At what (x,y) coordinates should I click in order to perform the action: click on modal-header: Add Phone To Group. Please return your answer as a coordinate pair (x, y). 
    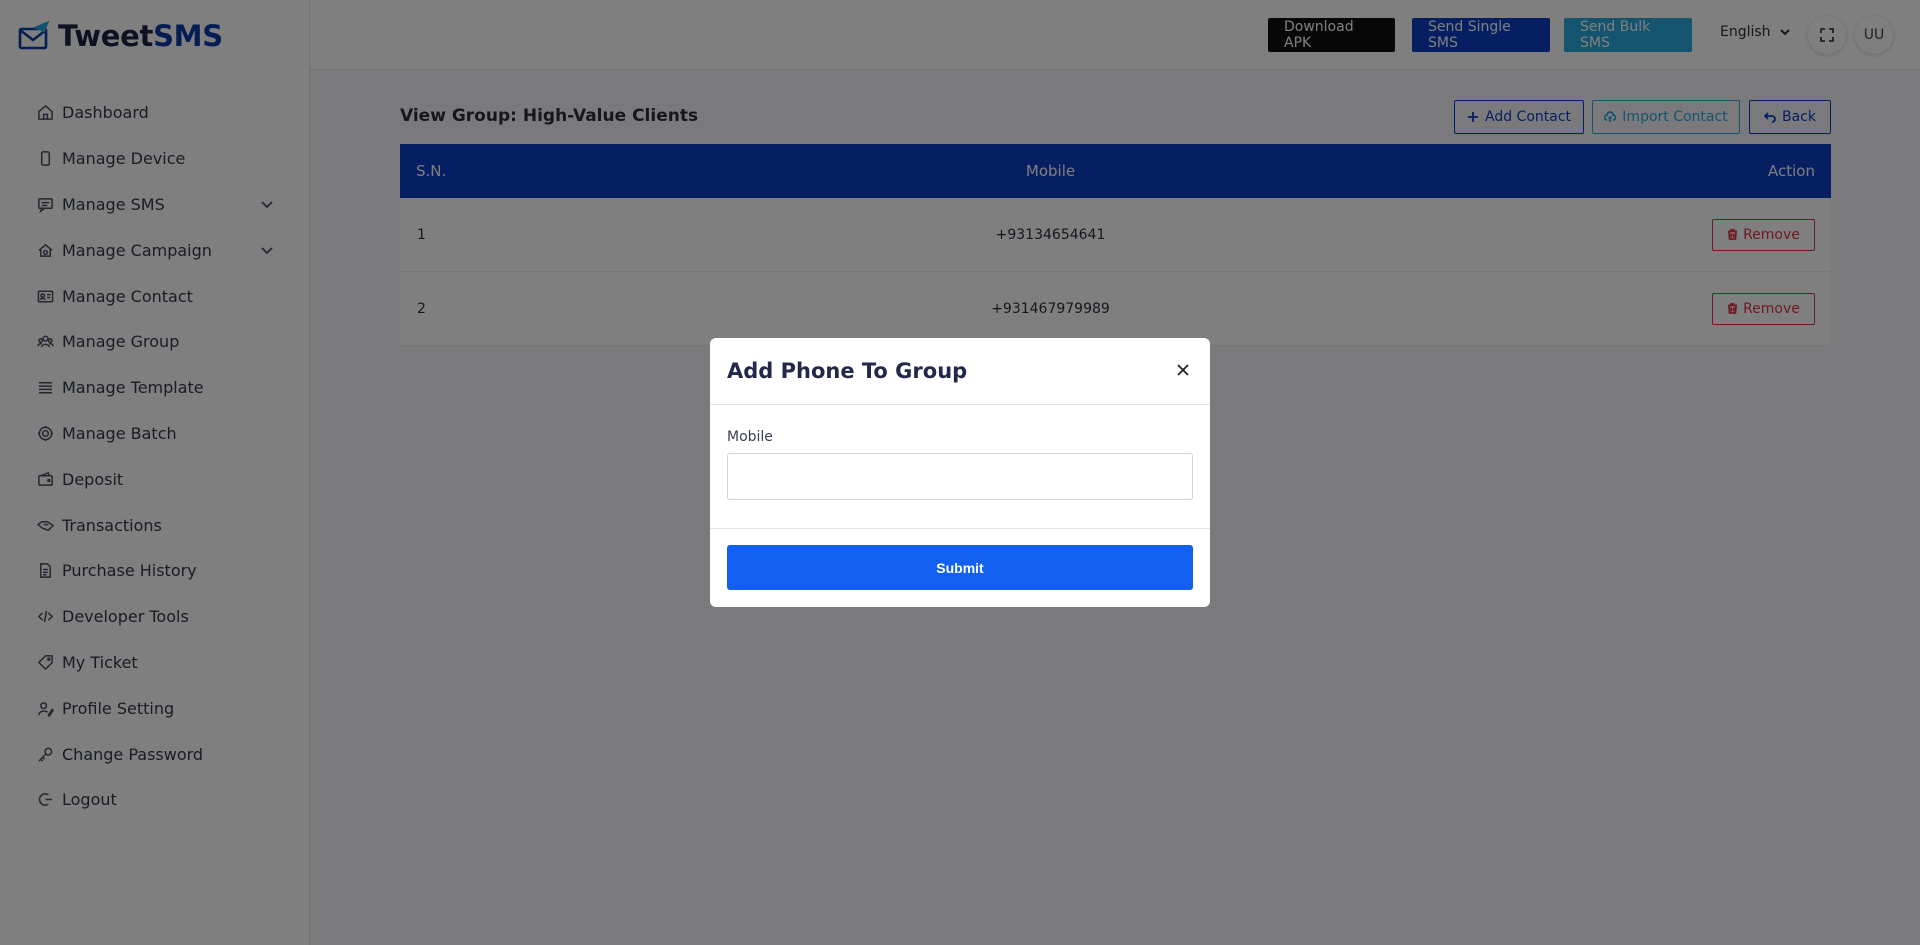
    Looking at the image, I should click on (960, 371).